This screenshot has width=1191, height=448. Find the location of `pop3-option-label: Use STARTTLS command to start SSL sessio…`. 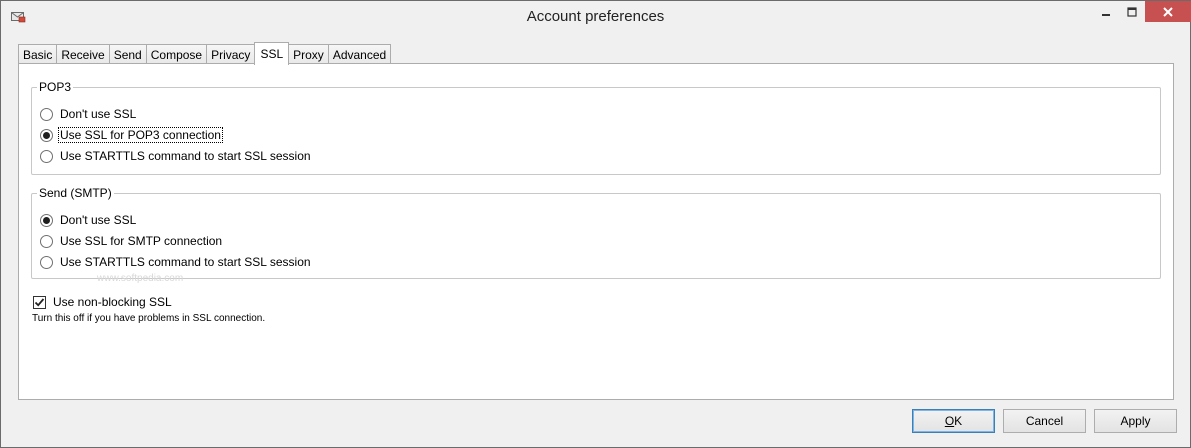

pop3-option-label: Use STARTTLS command to start SSL sessio… is located at coordinates (185, 156).